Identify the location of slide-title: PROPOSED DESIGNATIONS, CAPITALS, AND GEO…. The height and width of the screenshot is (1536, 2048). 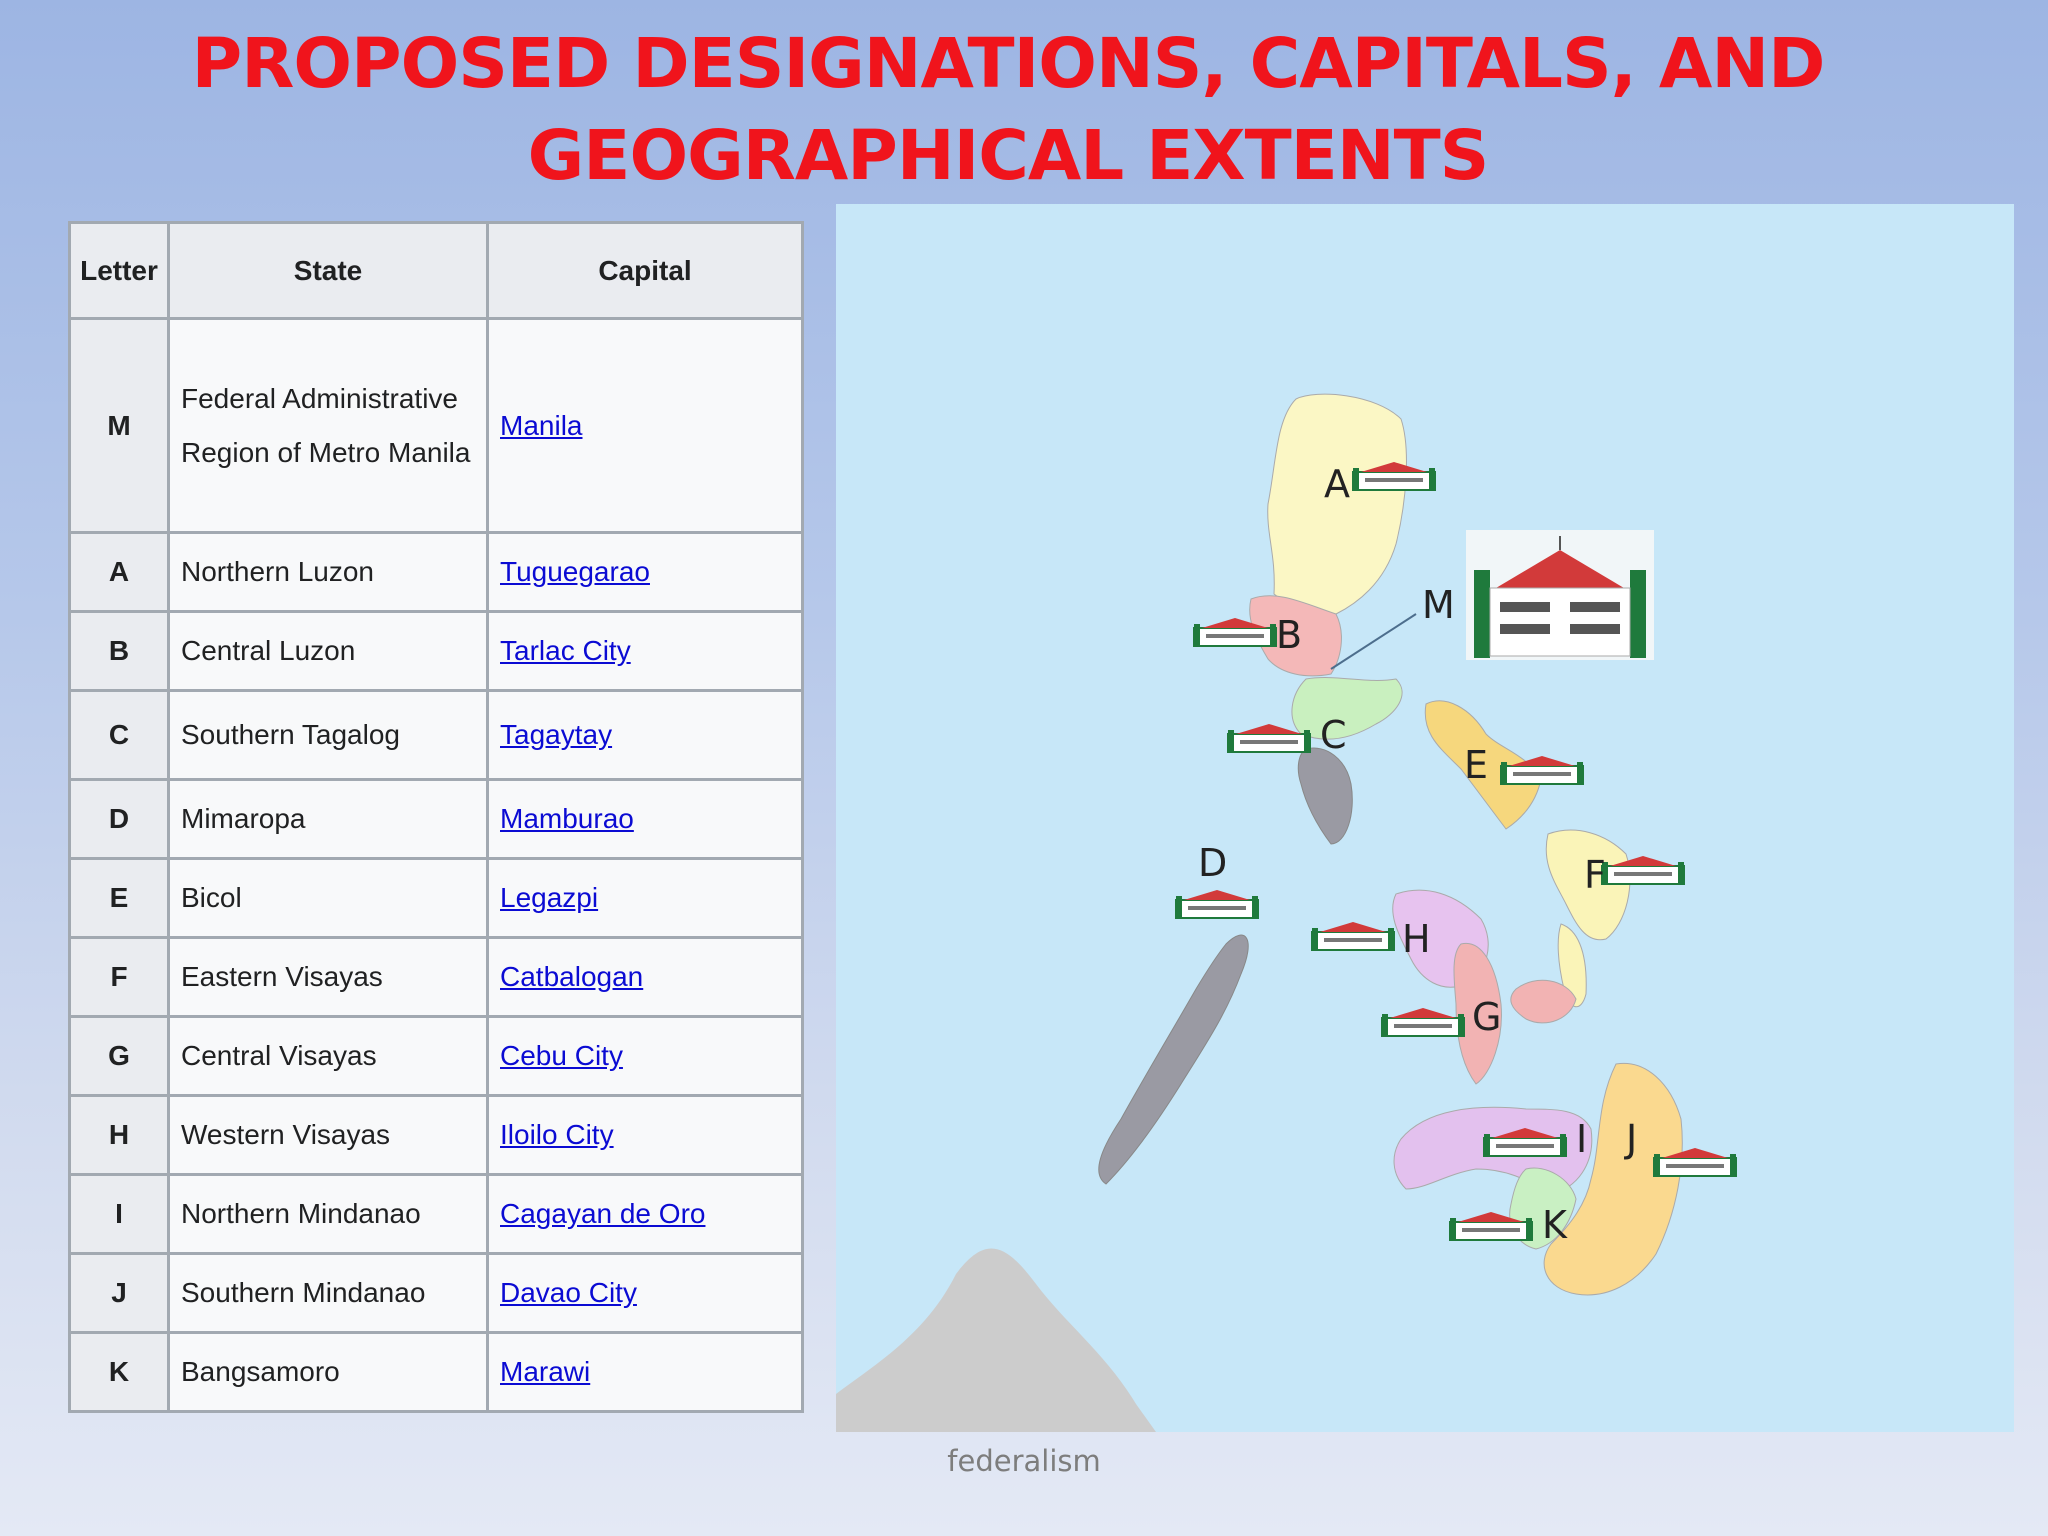
(1008, 110).